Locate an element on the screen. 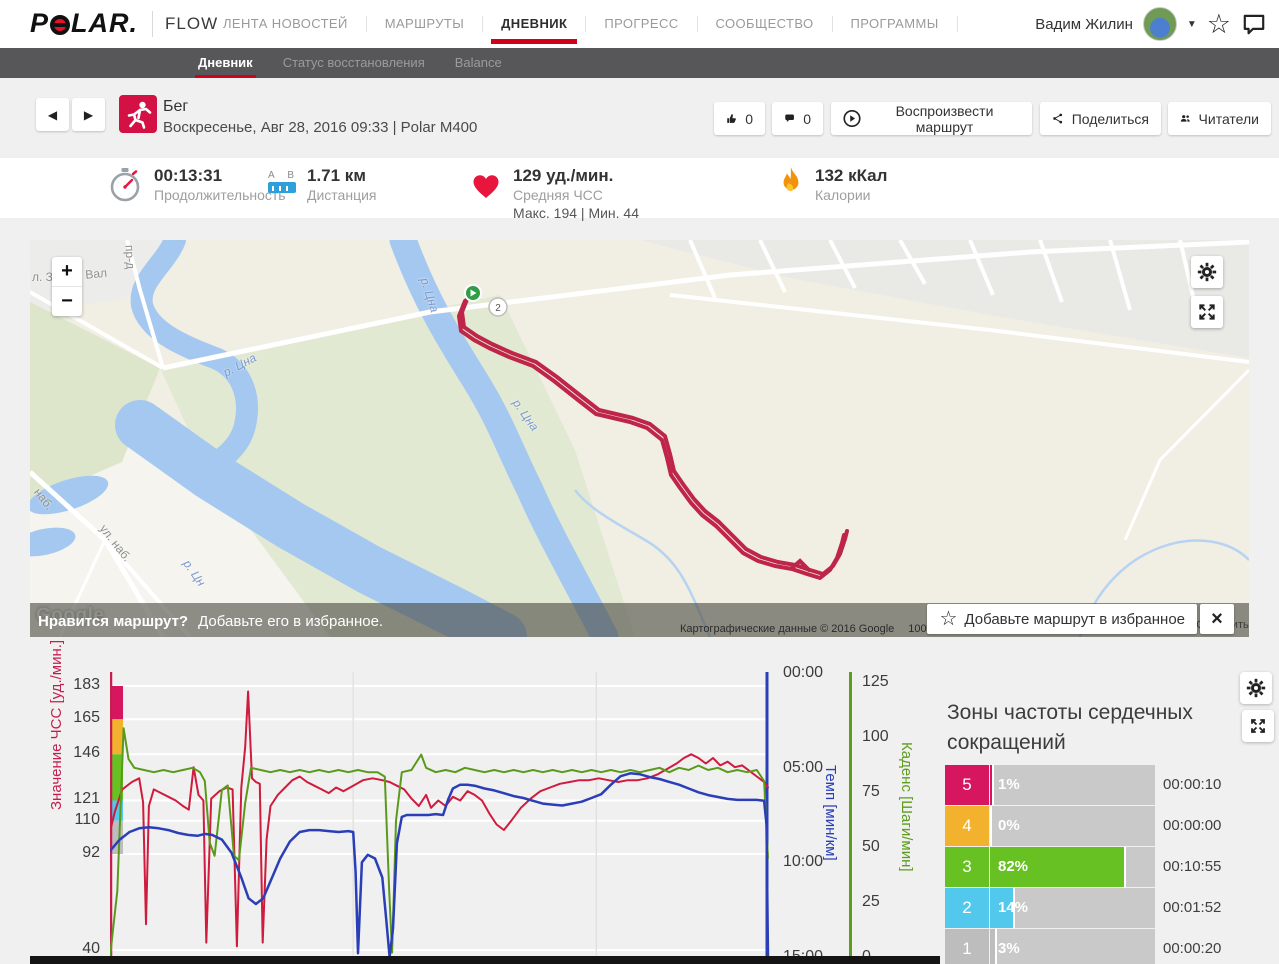  series-cadence is located at coordinates (439, 842).